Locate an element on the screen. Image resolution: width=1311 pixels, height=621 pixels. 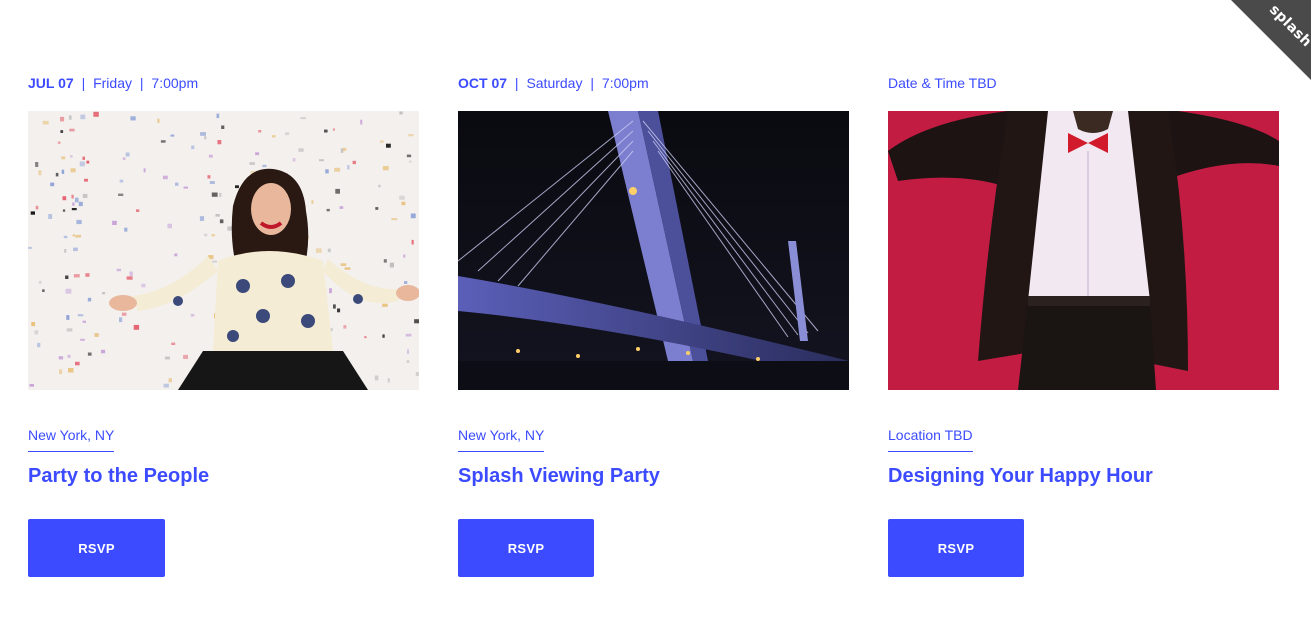
event-date: JUL 07 is located at coordinates (51, 83).